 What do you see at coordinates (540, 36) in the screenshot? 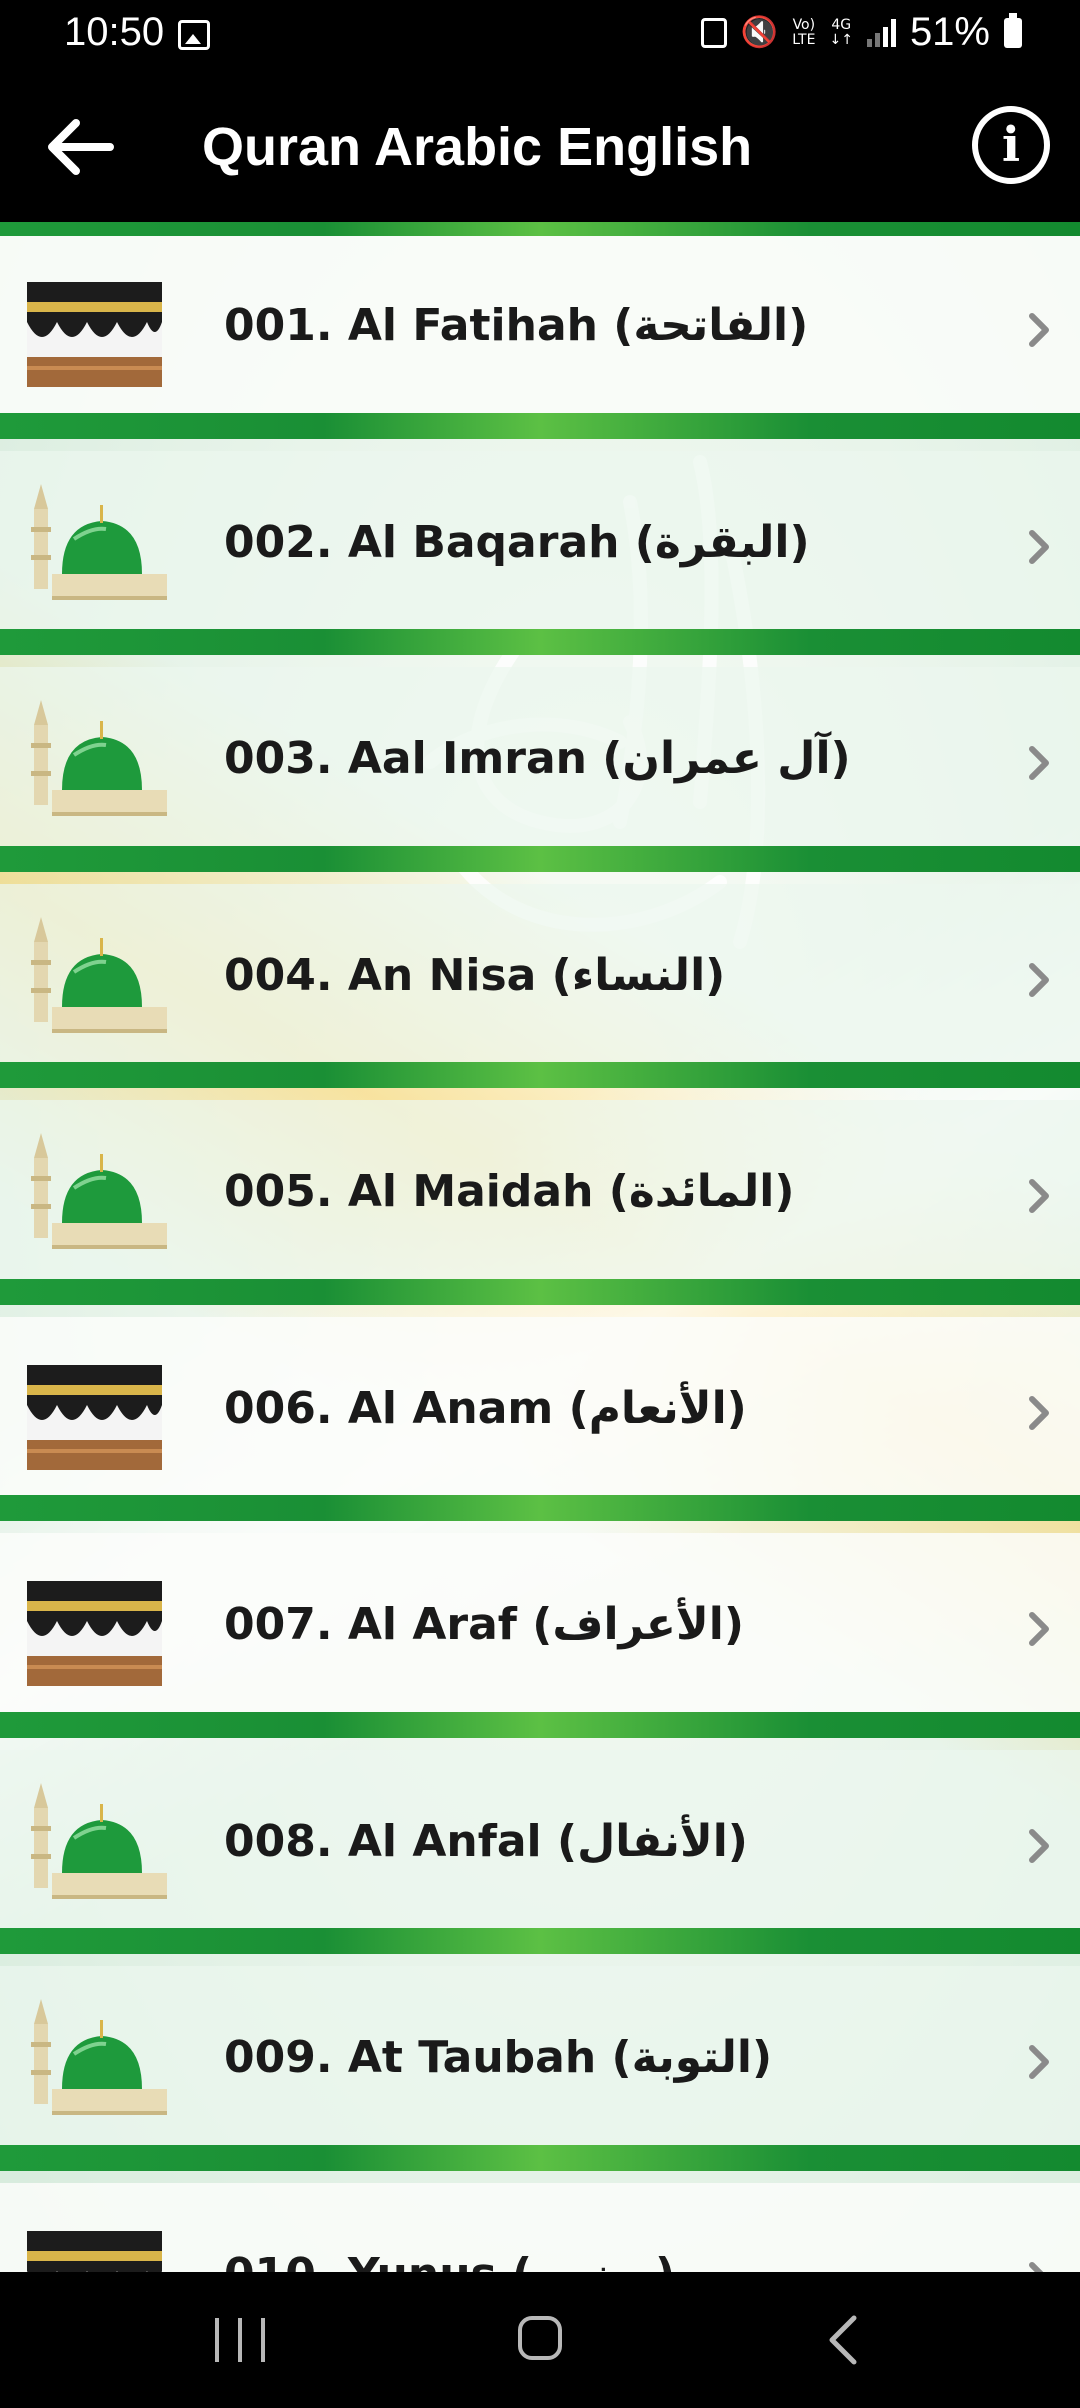
I see `status-bar: 10:50 🔇 Vo) LTE 4G ↓↑ 51%` at bounding box center [540, 36].